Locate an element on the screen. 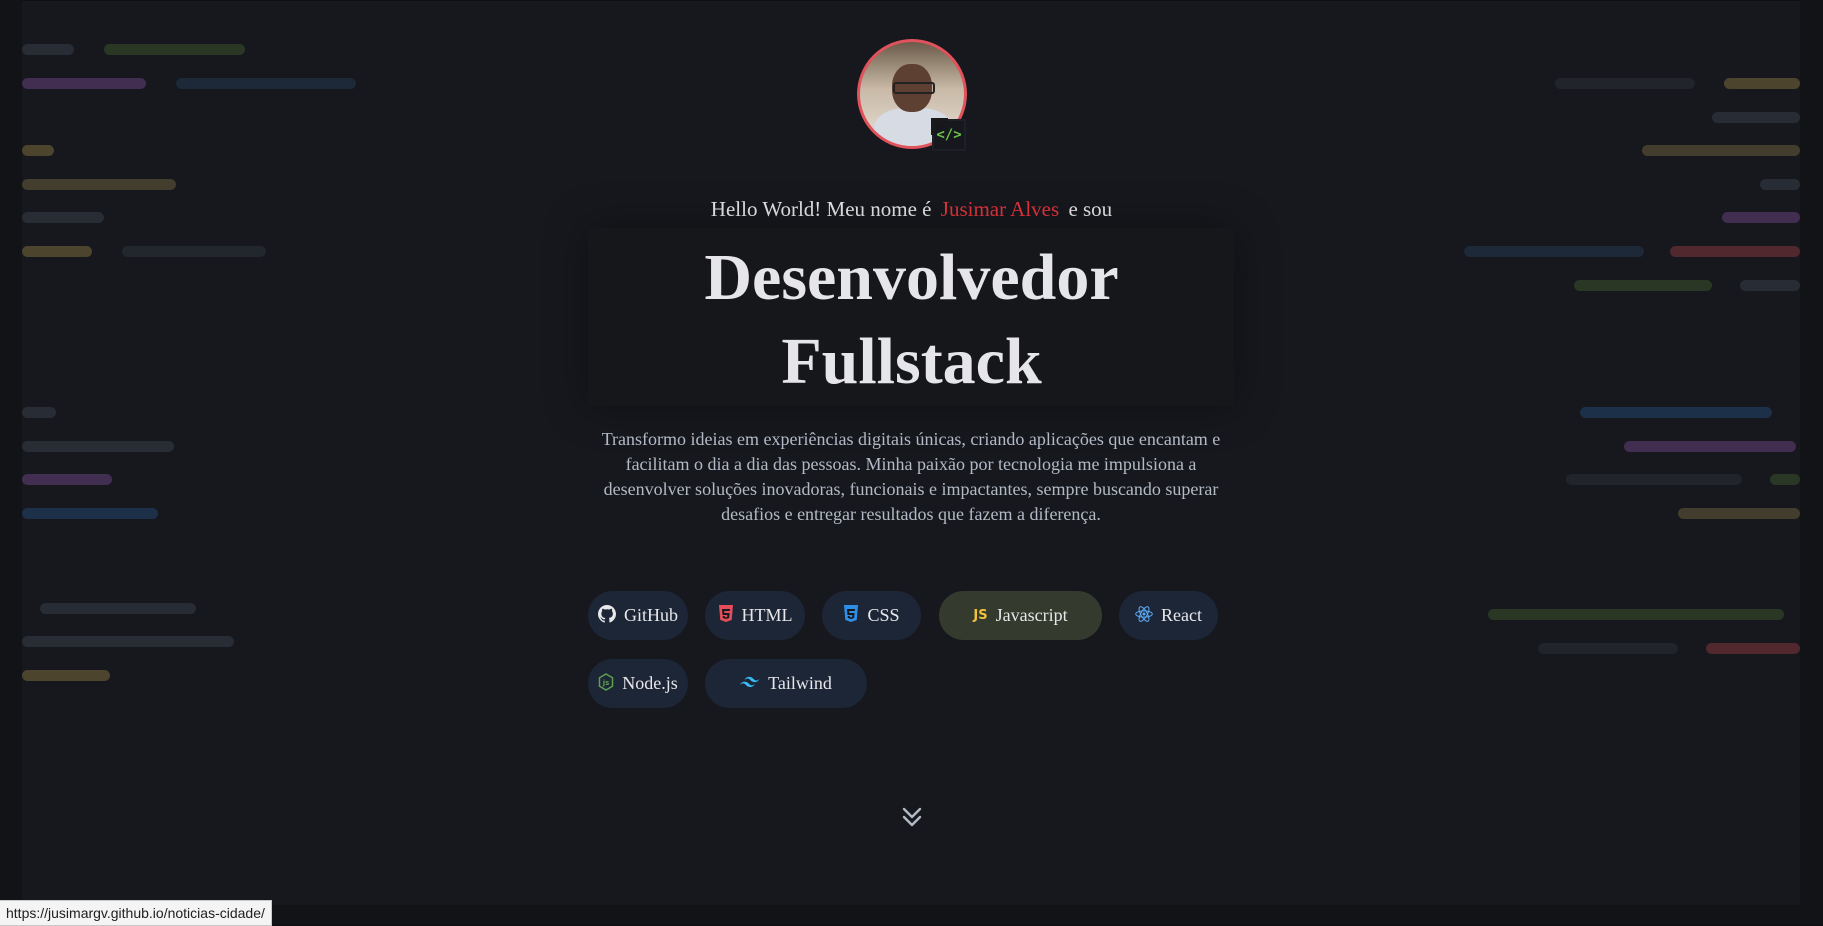 The image size is (1823, 926). badge-label: Node.js is located at coordinates (650, 683).